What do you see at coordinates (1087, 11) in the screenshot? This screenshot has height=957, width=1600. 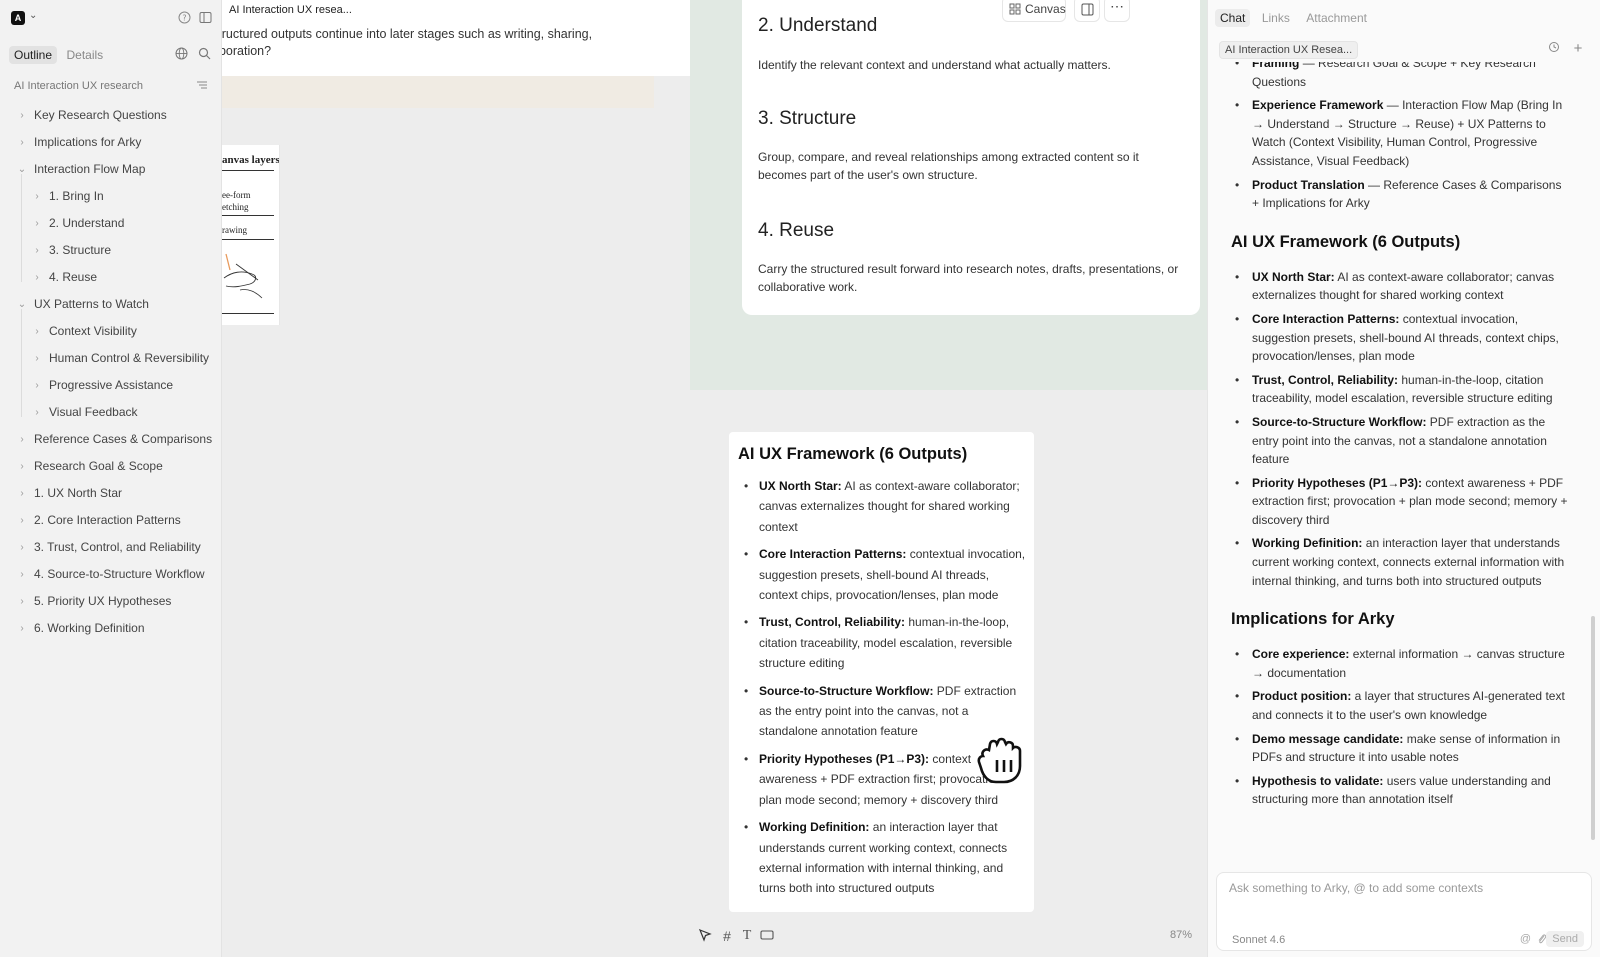 I see `split-view-button` at bounding box center [1087, 11].